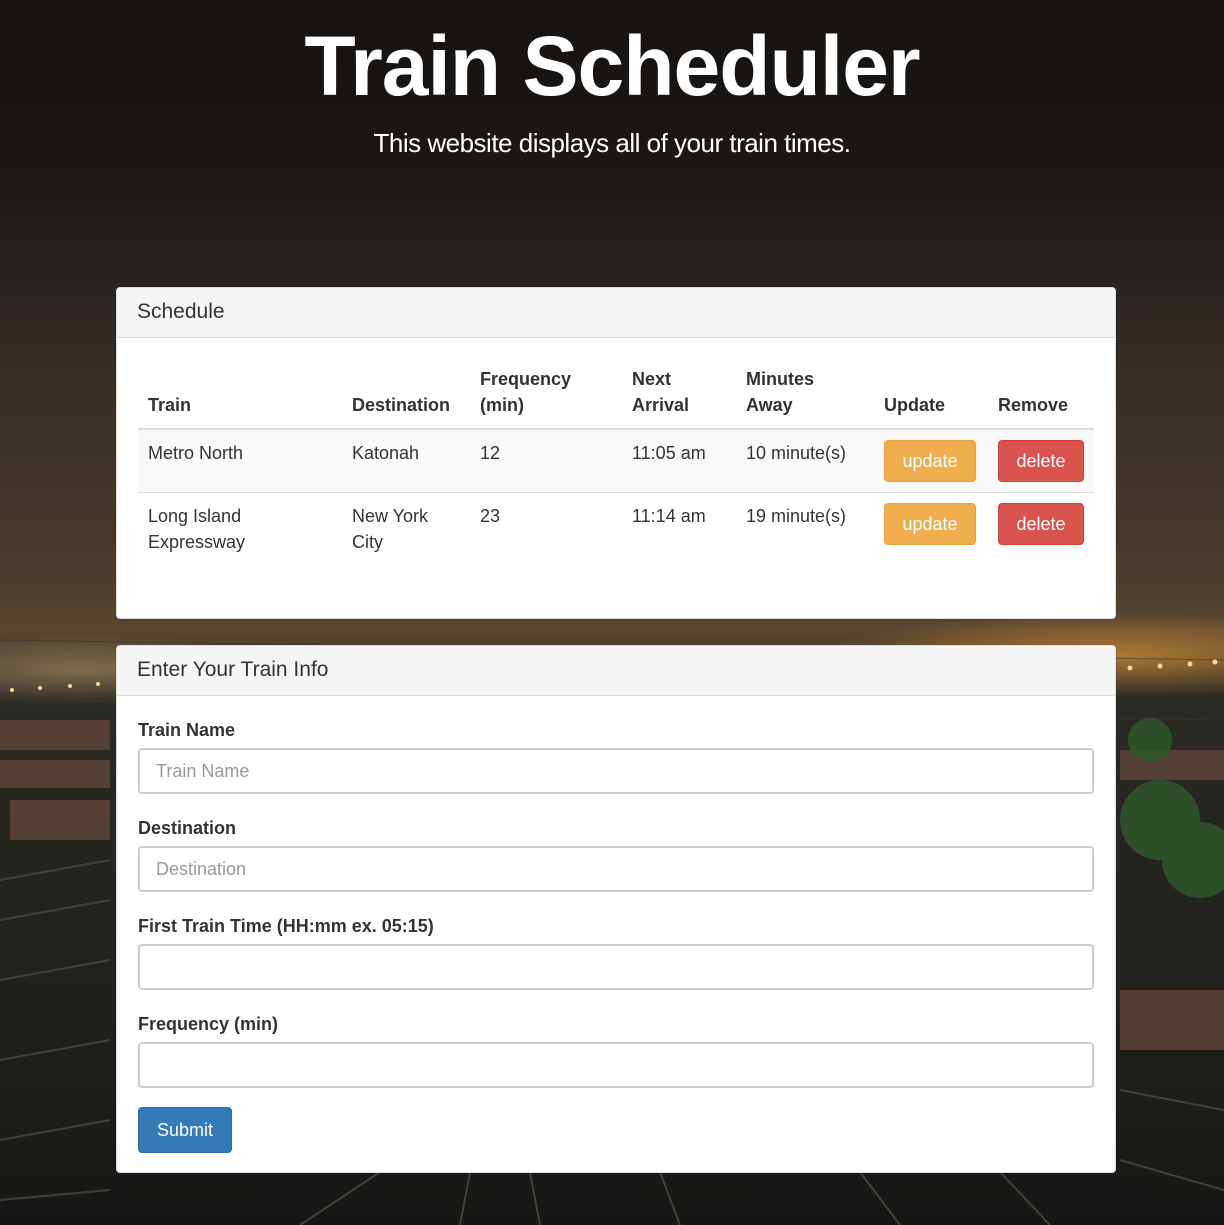 This screenshot has width=1224, height=1225. What do you see at coordinates (240, 460) in the screenshot?
I see `cell-train: Metro North` at bounding box center [240, 460].